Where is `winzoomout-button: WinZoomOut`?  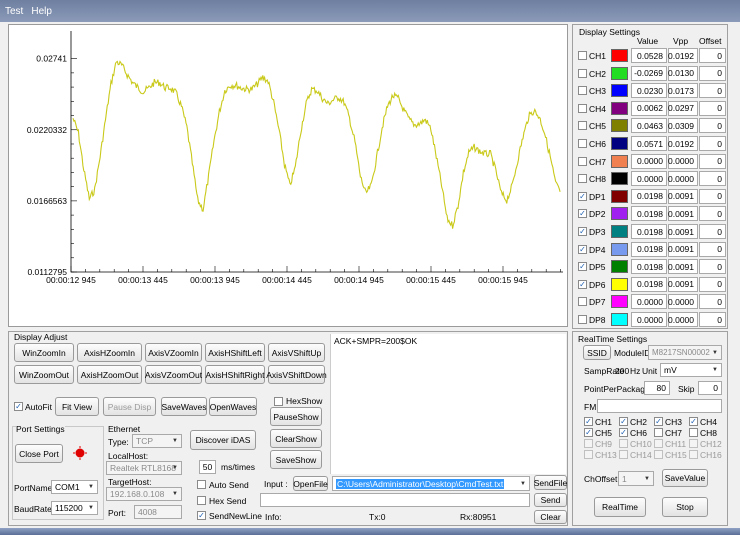
winzoomout-button: WinZoomOut is located at coordinates (44, 374).